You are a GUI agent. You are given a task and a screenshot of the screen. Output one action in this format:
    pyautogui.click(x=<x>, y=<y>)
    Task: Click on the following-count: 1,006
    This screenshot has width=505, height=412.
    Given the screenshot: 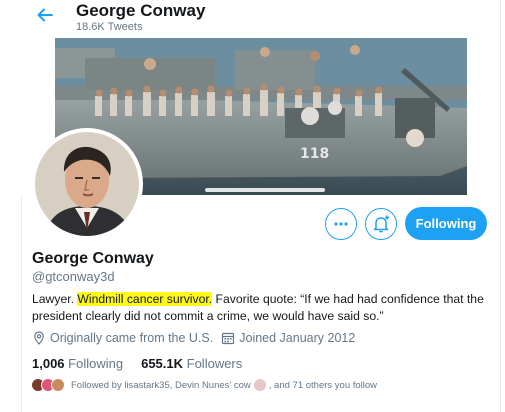 What is the action you would take?
    pyautogui.click(x=48, y=363)
    